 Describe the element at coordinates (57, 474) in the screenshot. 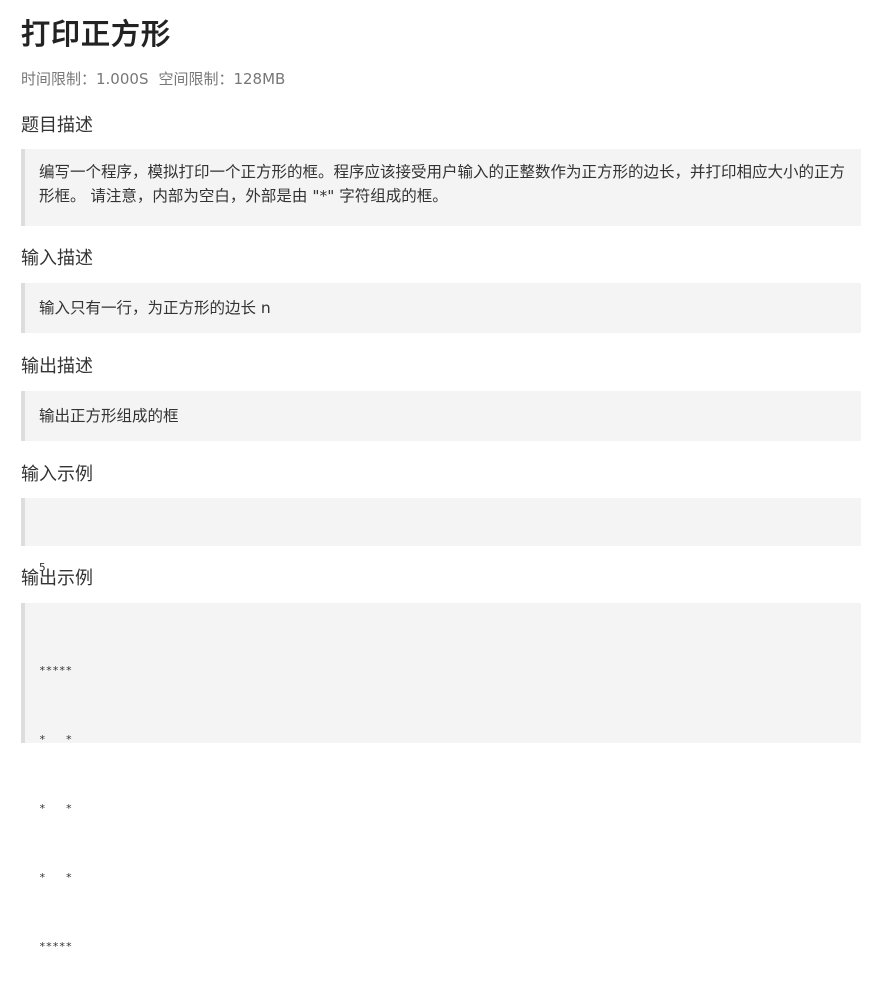

I see `sample-input-heading: 输入示例` at that location.